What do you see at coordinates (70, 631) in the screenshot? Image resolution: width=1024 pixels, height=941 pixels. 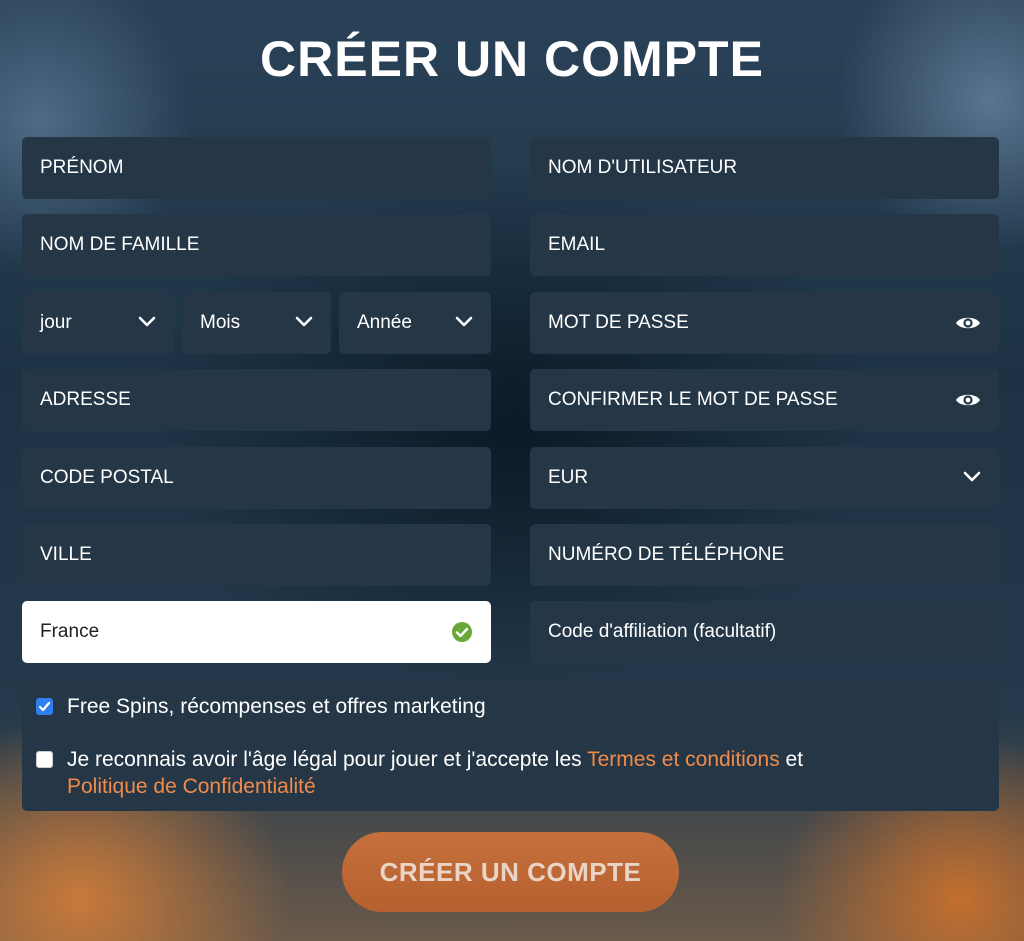 I see `country-value: France` at bounding box center [70, 631].